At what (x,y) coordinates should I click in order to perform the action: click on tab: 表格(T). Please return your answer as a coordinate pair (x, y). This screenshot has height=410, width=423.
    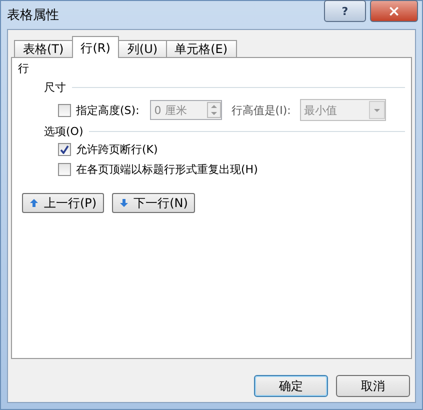
    Looking at the image, I should click on (43, 48).